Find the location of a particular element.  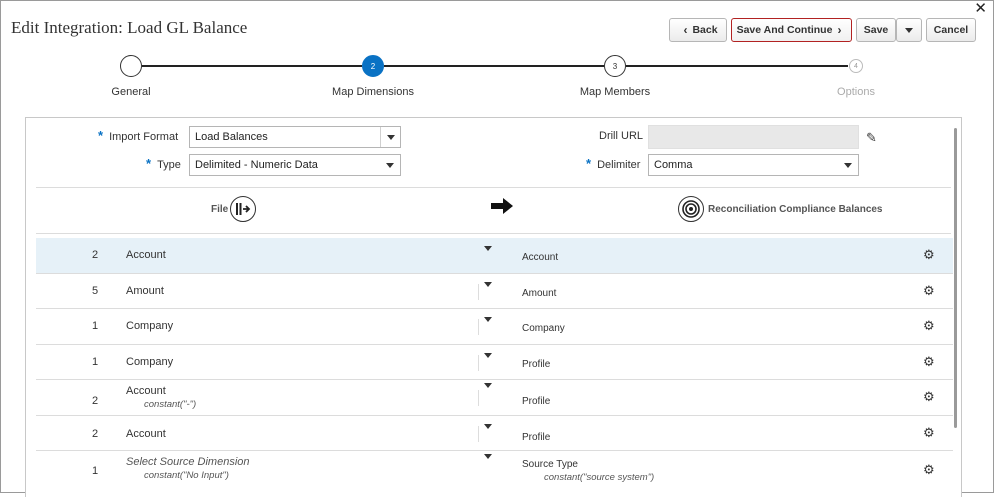

chevron-left-icon: ‹ is located at coordinates (685, 30).